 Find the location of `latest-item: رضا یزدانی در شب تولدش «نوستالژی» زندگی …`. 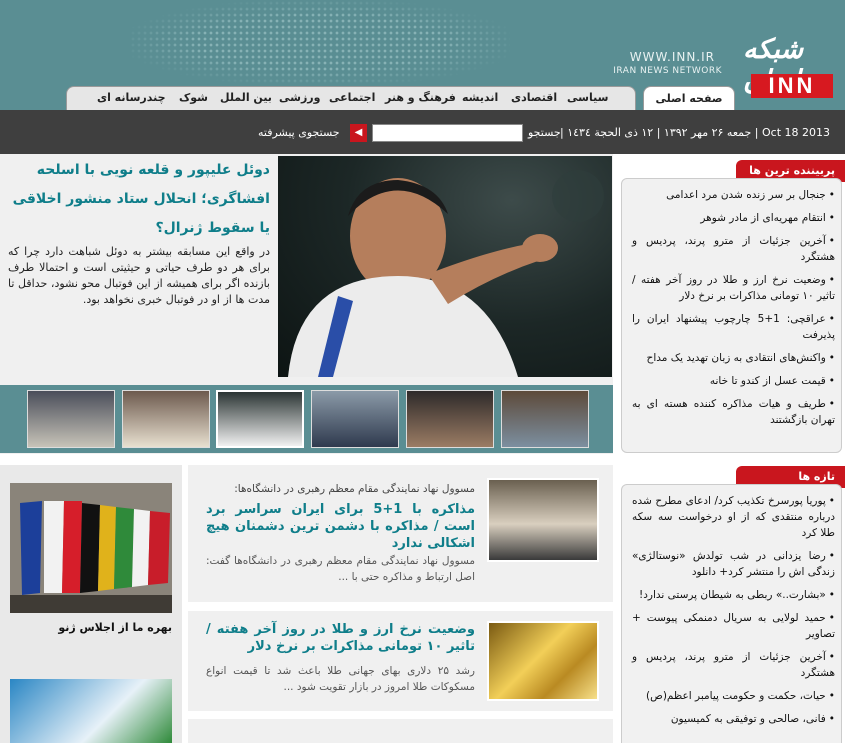

latest-item: رضا یزدانی در شب تولدش «نوستالژی» زندگی … is located at coordinates (733, 564).